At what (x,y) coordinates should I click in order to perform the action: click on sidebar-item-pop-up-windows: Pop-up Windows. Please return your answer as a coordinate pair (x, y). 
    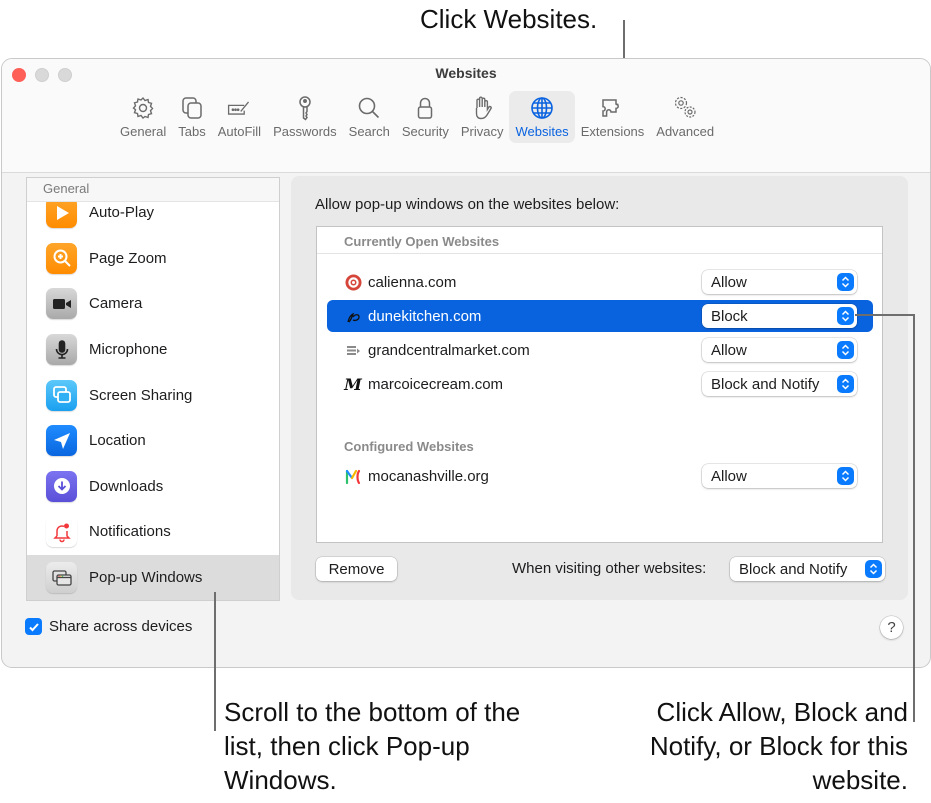
    Looking at the image, I should click on (153, 577).